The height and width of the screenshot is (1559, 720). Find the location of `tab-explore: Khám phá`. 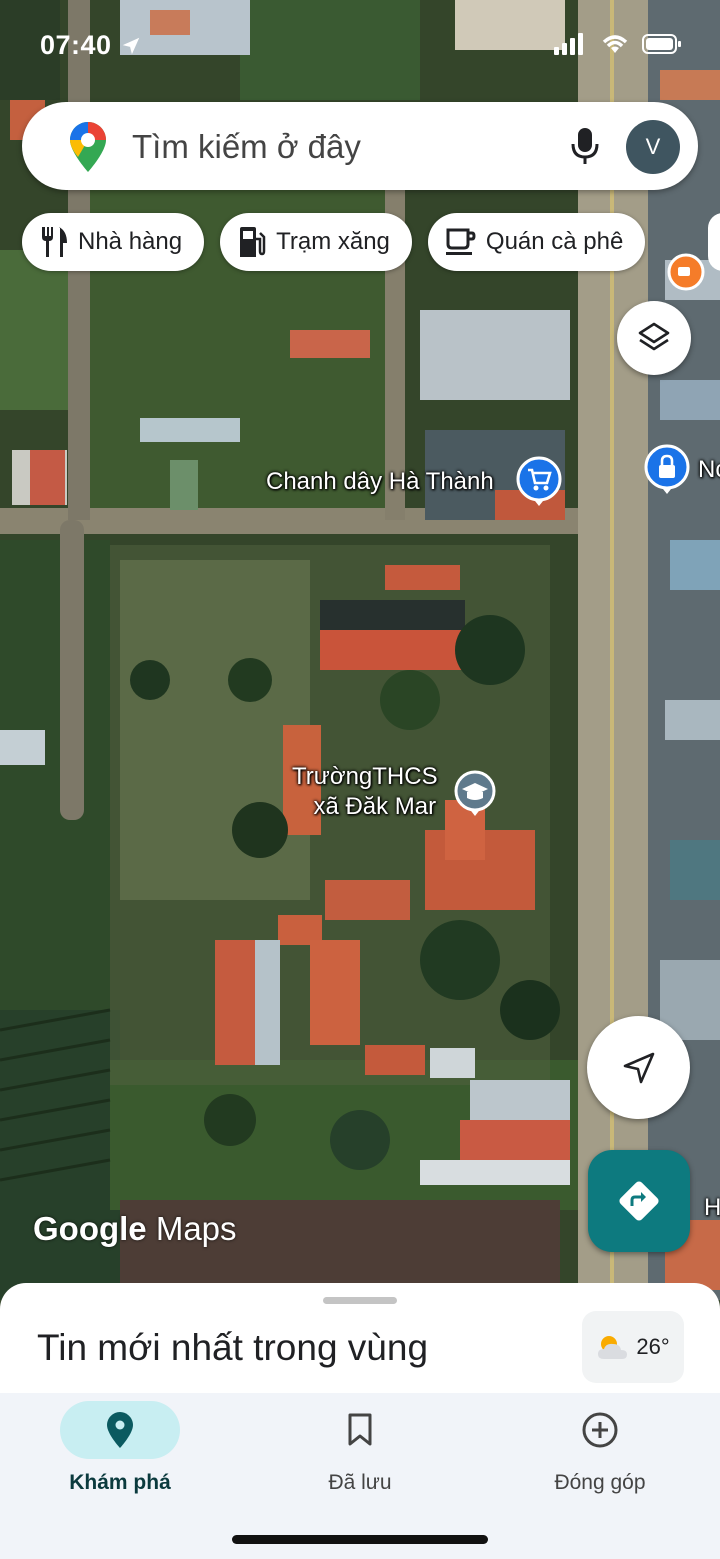

tab-explore: Khám phá is located at coordinates (120, 1453).